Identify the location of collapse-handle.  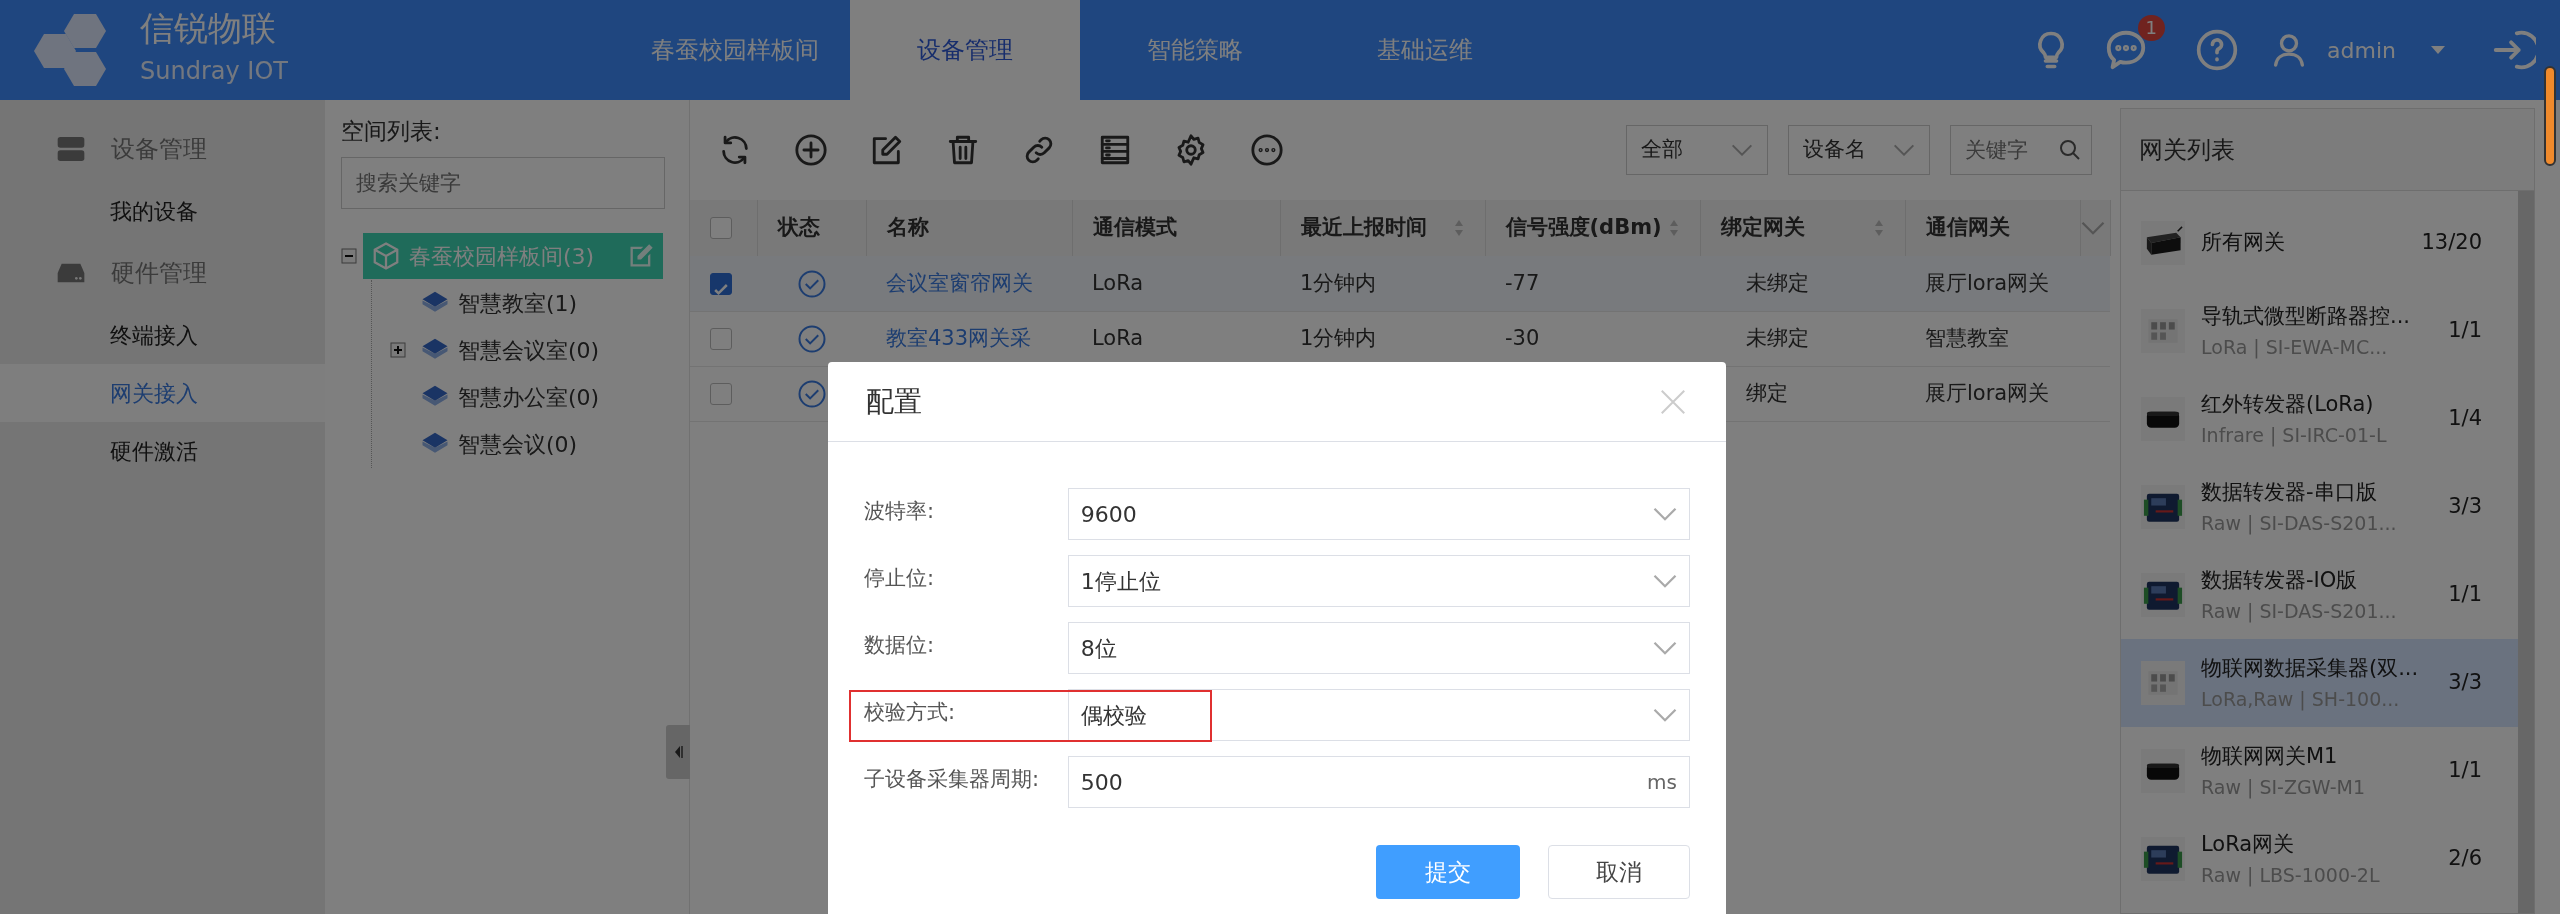
(678, 752).